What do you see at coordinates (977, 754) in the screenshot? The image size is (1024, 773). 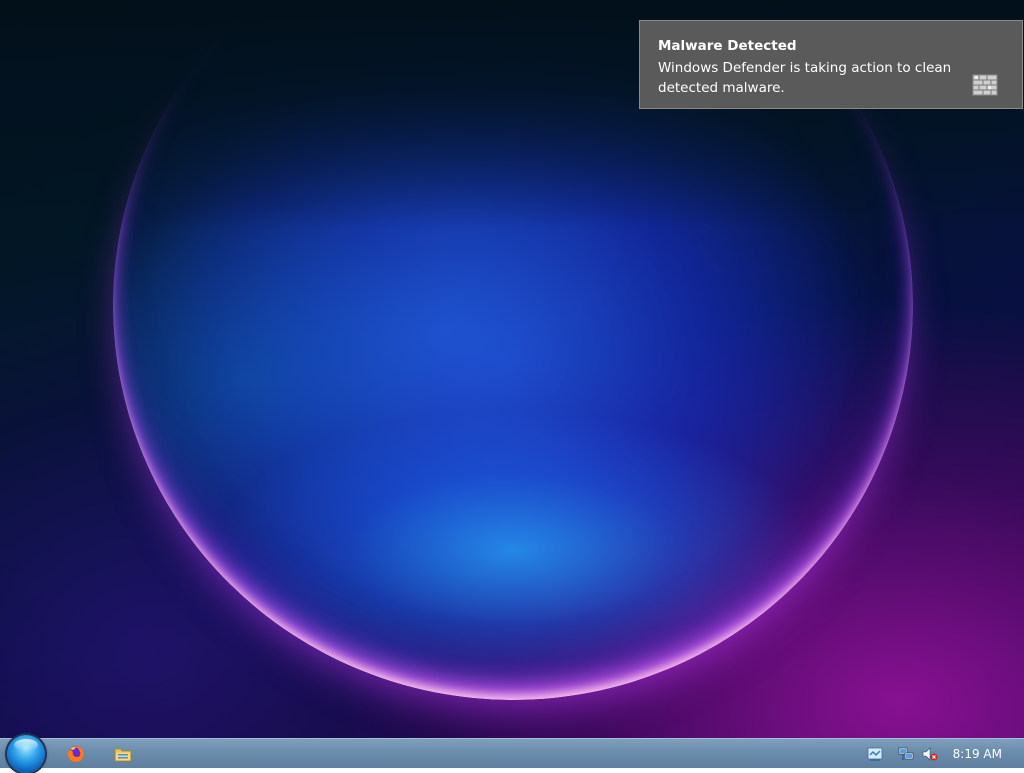 I see `taskbar-clock: 8:19 AM` at bounding box center [977, 754].